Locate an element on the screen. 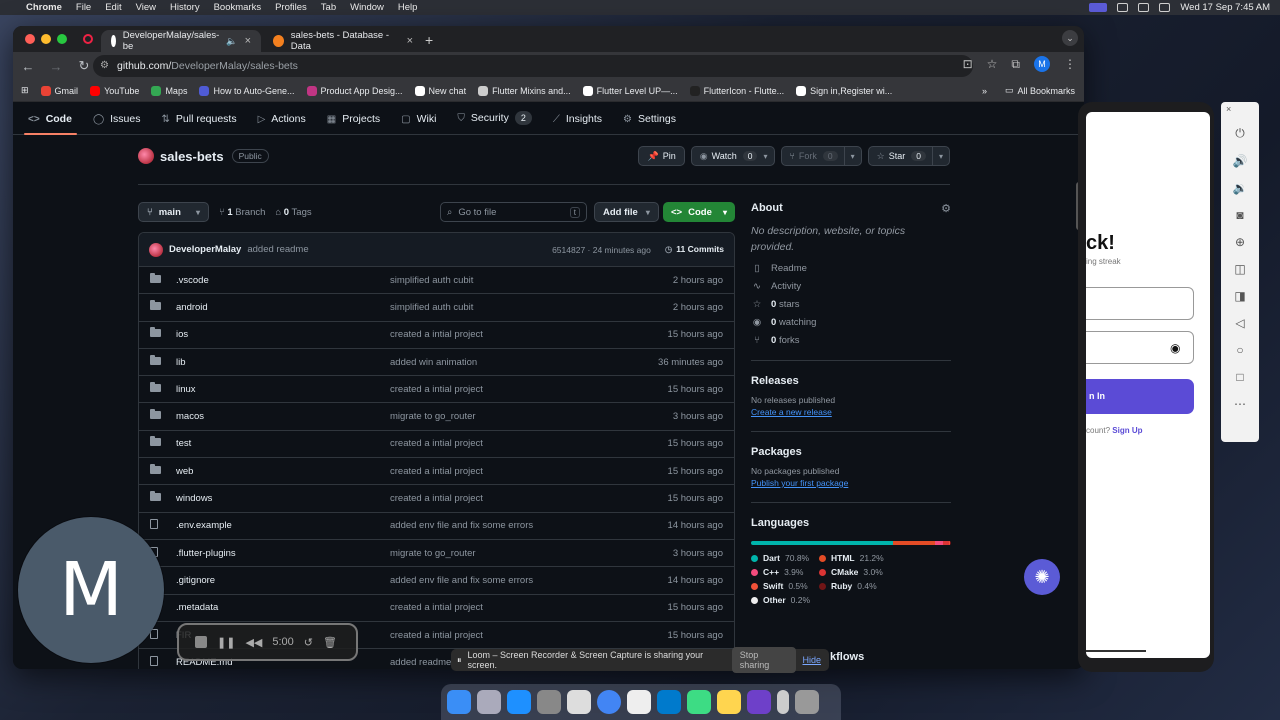 Image resolution: width=1280 pixels, height=720 pixels. trash-icon: 🗑 is located at coordinates (330, 642).